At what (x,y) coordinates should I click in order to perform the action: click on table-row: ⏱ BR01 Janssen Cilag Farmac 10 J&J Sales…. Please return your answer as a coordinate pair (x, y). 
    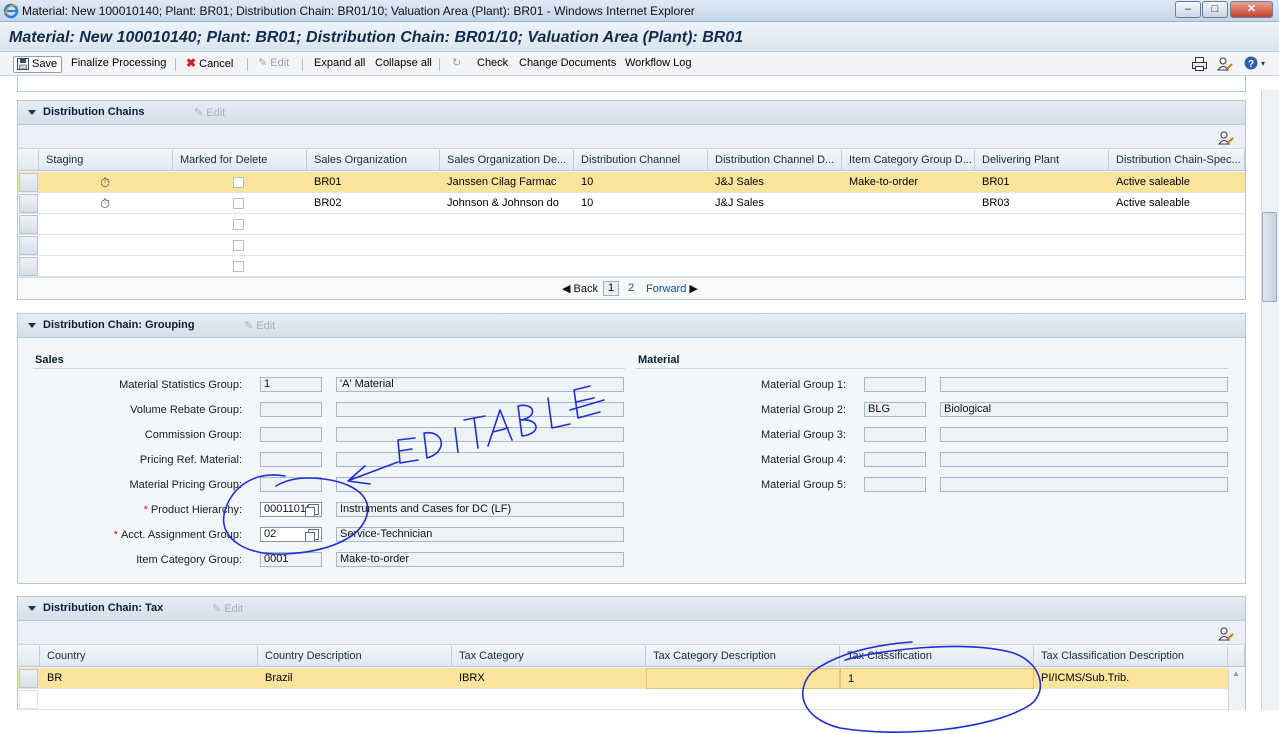
    Looking at the image, I should click on (631, 182).